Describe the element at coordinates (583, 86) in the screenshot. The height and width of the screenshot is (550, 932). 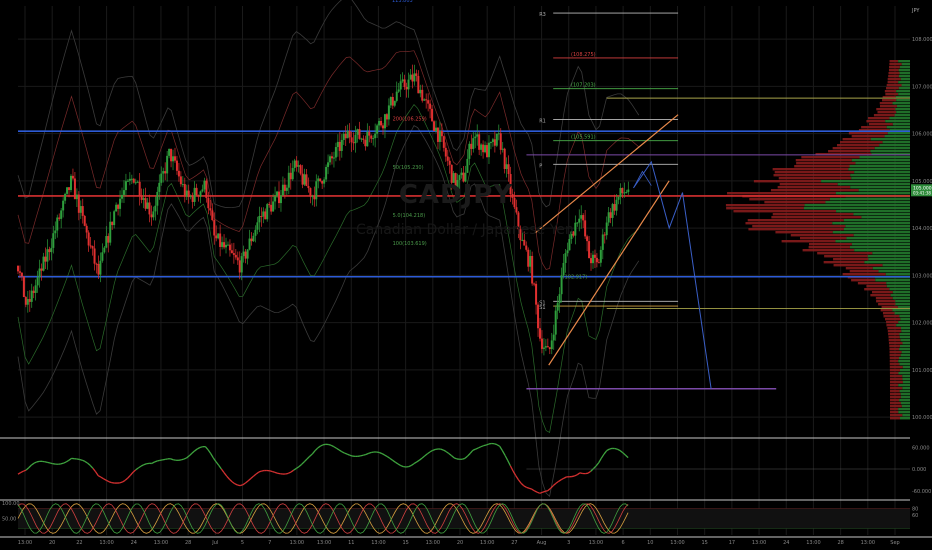
I see `pivot-price: (107.203)` at that location.